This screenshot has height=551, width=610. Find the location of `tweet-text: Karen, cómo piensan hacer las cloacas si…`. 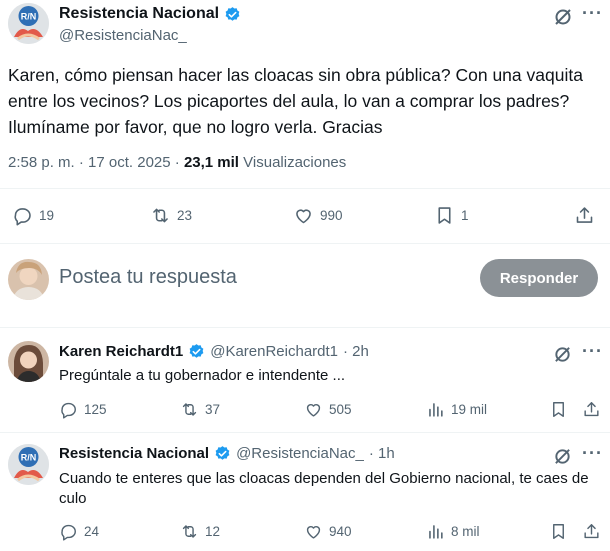

tweet-text: Karen, cómo piensan hacer las cloacas si… is located at coordinates (295, 101).